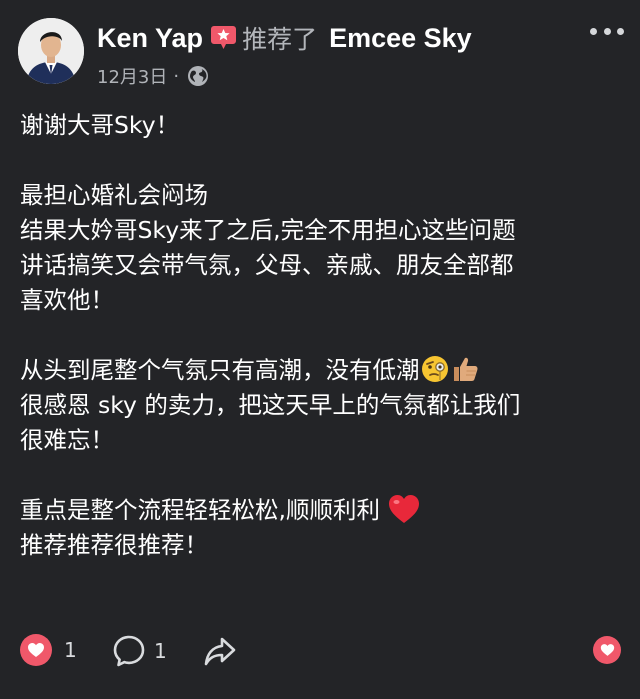  What do you see at coordinates (593, 31) in the screenshot?
I see `more-horizontal-icon` at bounding box center [593, 31].